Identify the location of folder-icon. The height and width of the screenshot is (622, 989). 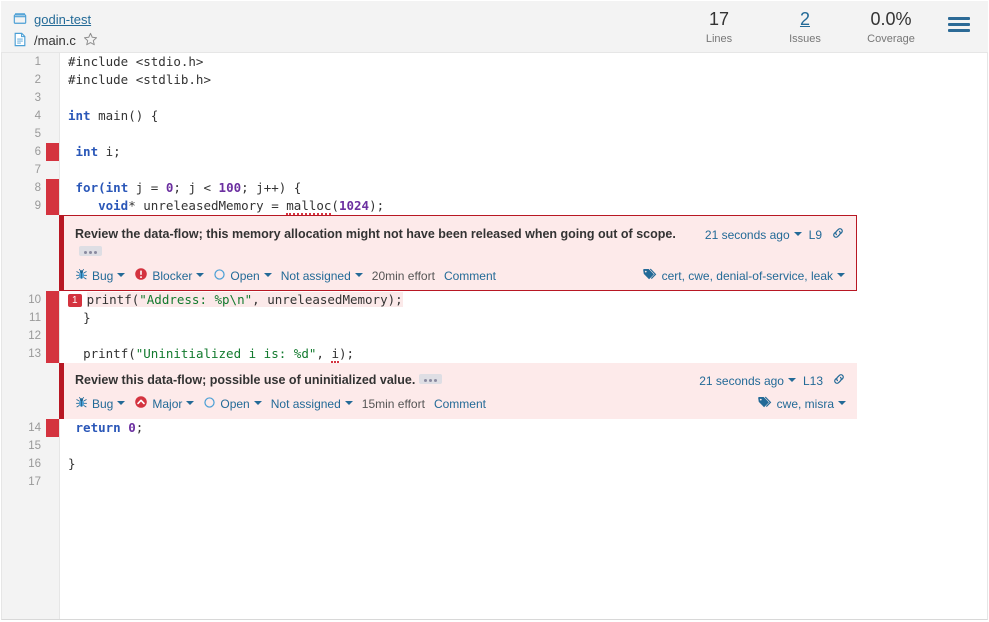
(20, 19).